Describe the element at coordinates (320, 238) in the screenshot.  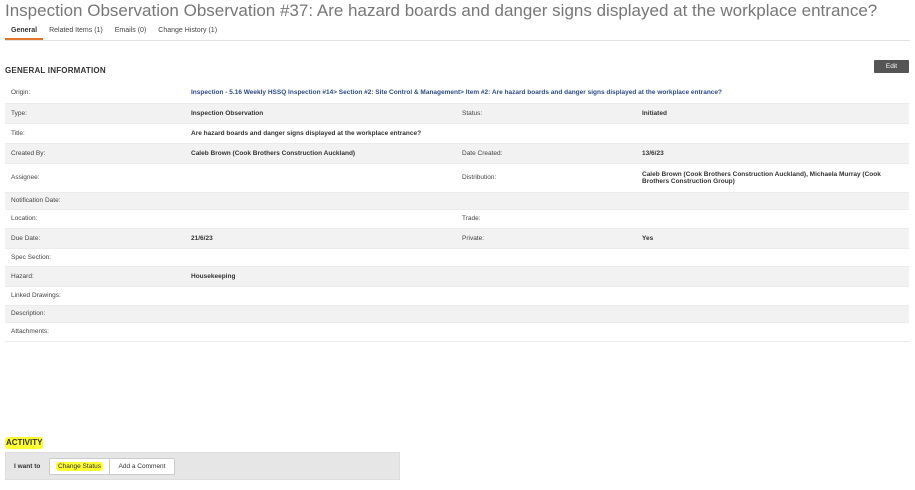
I see `due-date-value: 21/6/23` at that location.